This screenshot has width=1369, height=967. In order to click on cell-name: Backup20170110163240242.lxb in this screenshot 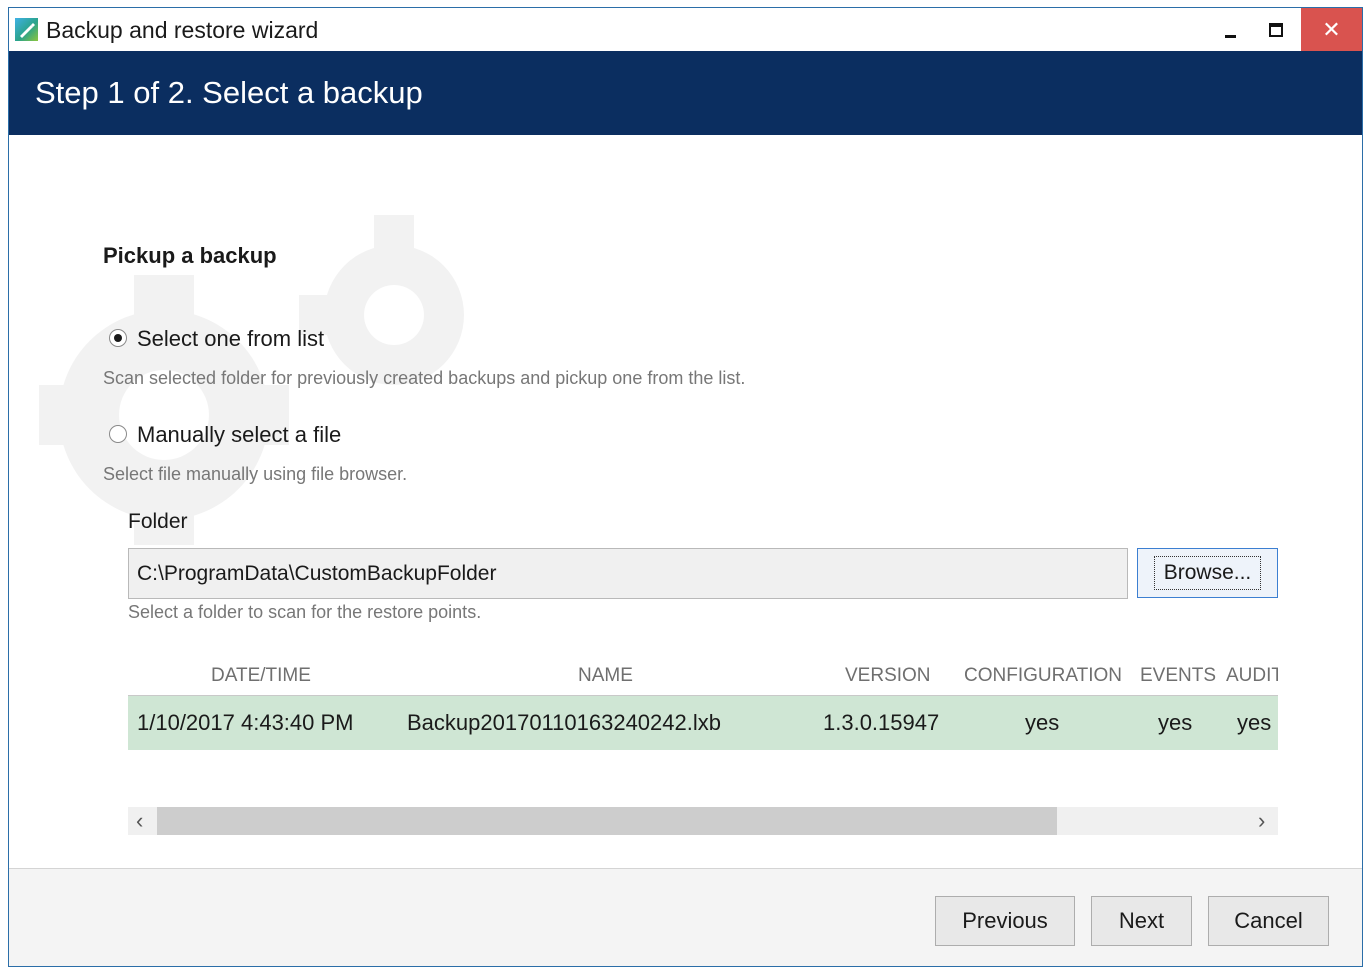, I will do `click(564, 722)`.